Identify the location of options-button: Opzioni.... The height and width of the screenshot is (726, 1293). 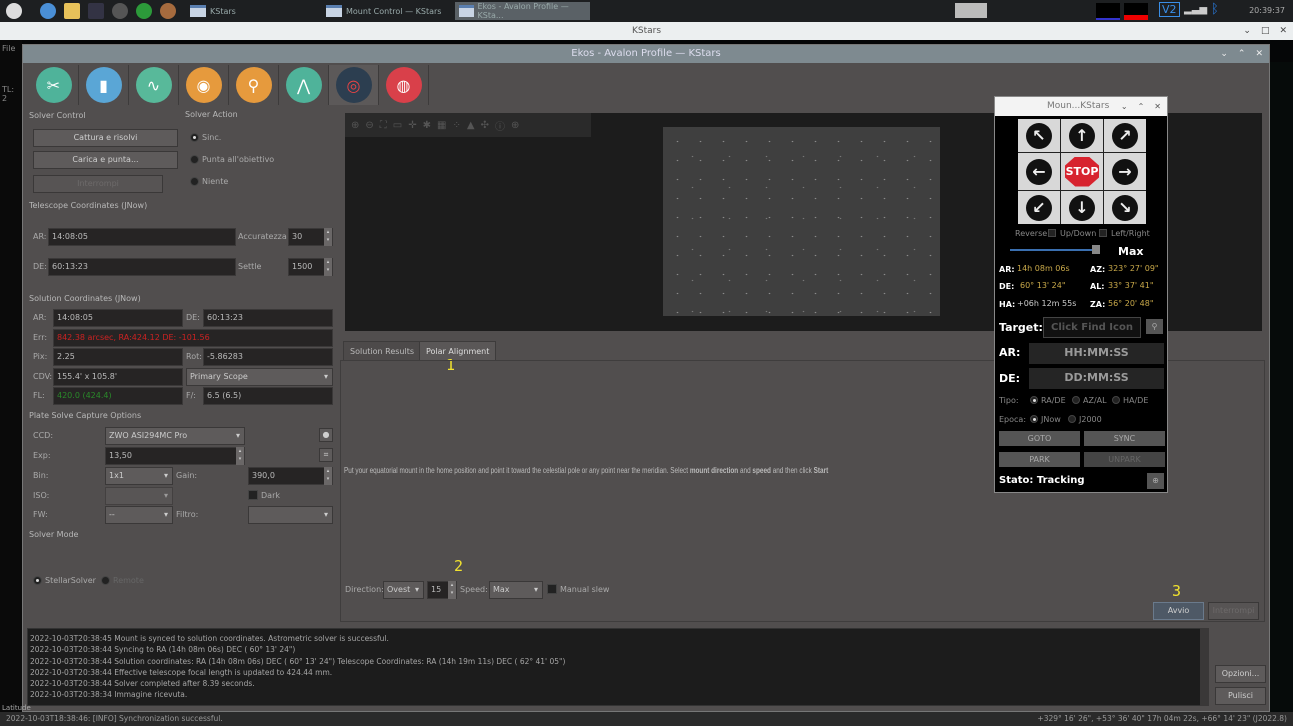
(1240, 674).